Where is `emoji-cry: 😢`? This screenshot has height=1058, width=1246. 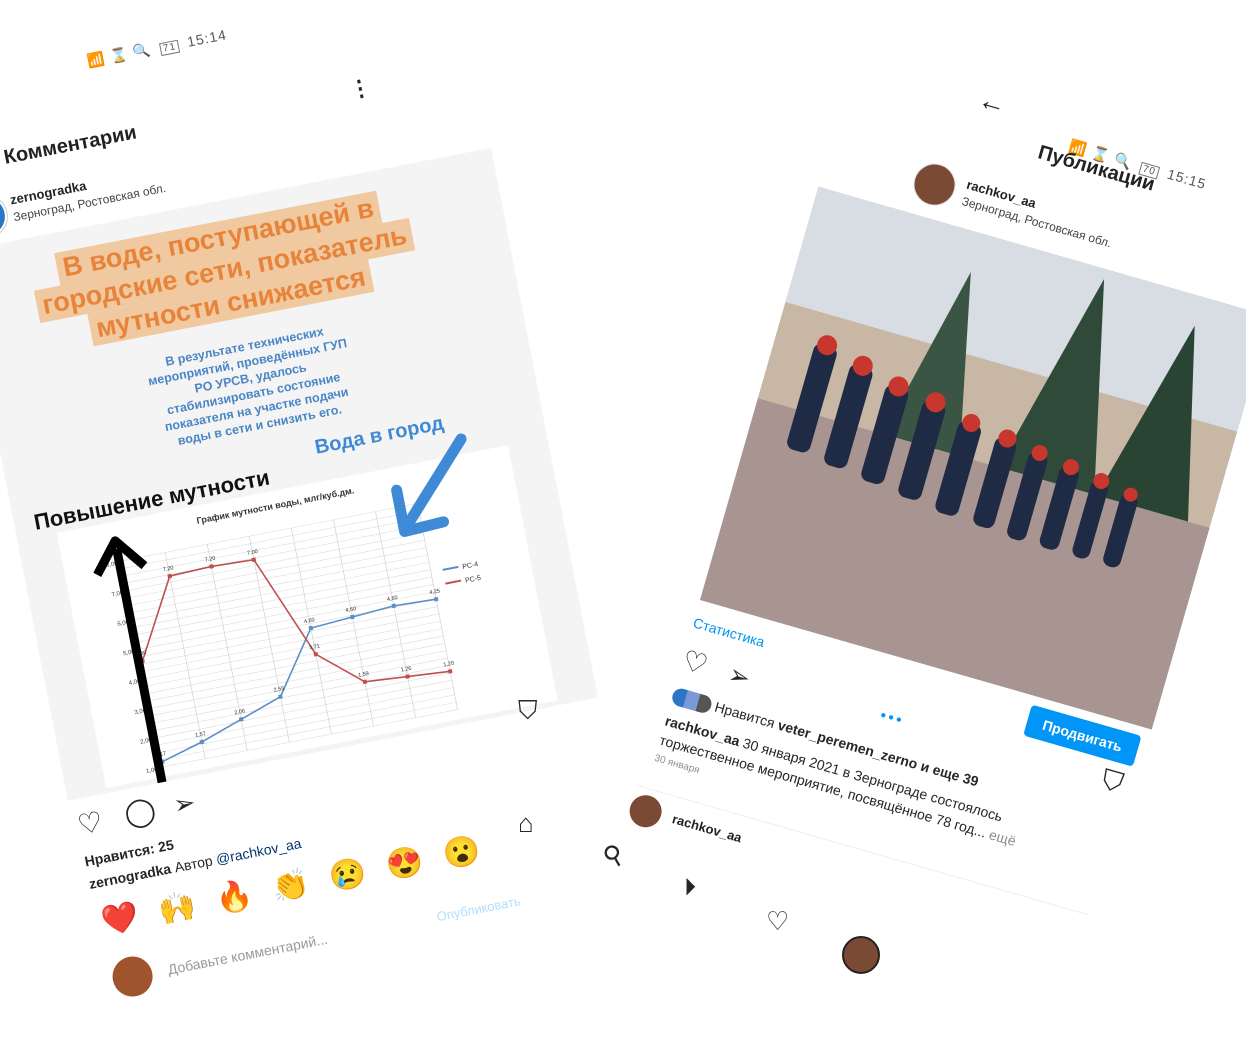
emoji-cry: 😢 is located at coordinates (347, 875).